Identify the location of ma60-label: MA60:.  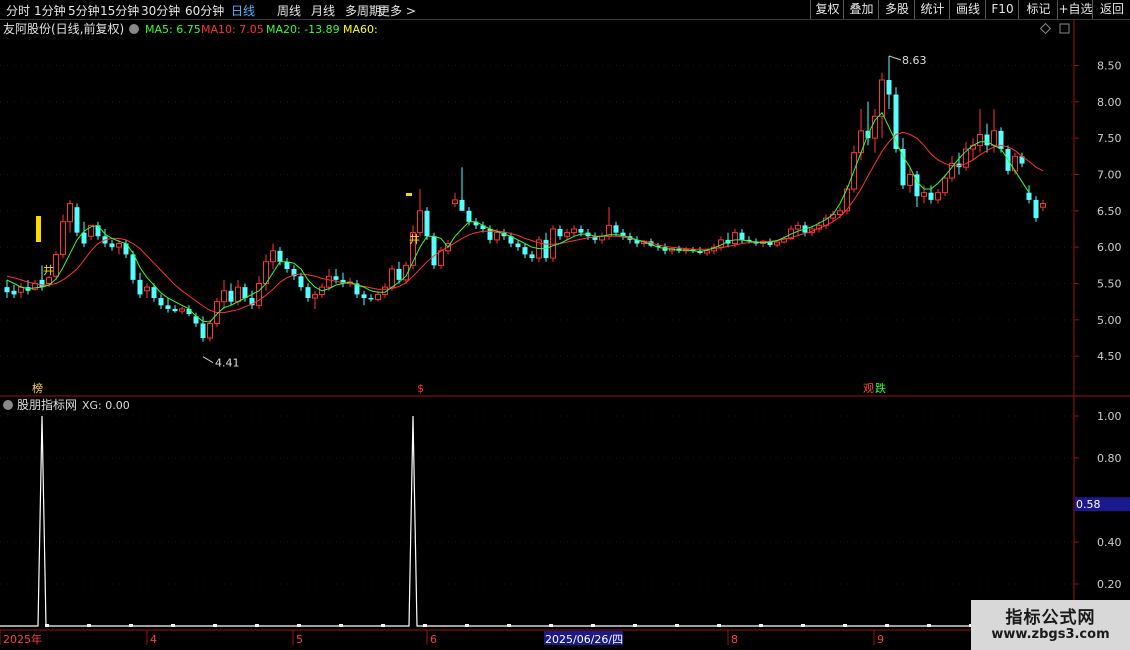
(360, 29).